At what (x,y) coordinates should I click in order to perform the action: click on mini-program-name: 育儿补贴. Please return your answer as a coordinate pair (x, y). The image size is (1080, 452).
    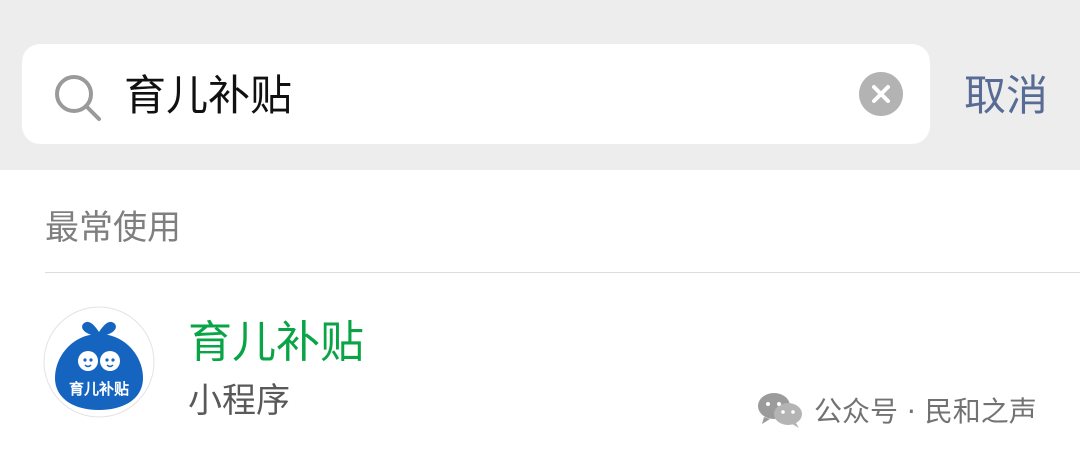
    Looking at the image, I should click on (276, 342).